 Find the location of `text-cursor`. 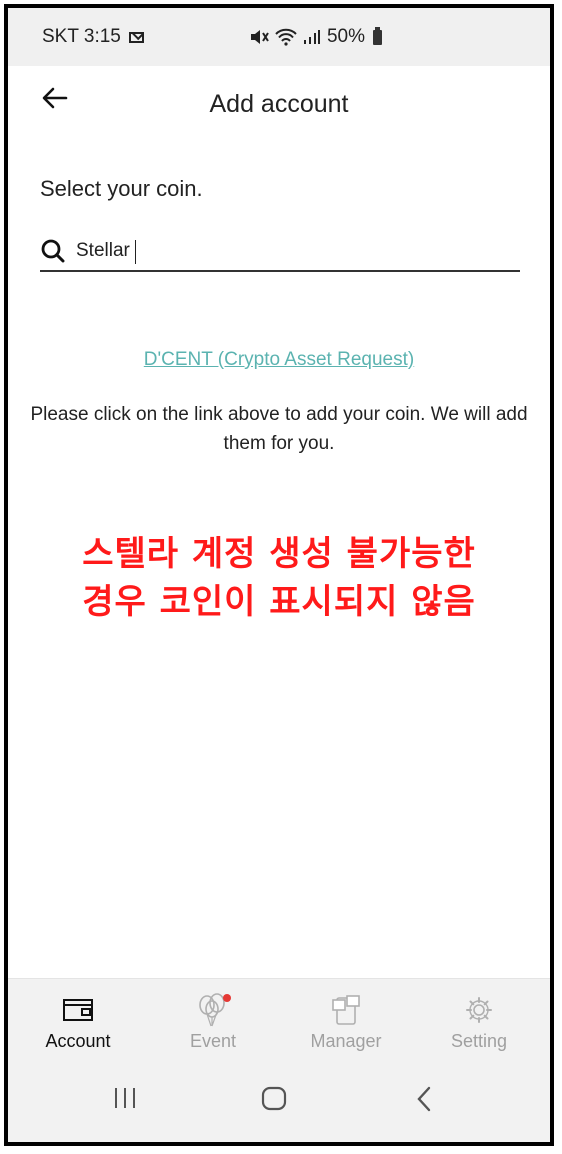

text-cursor is located at coordinates (135, 252).